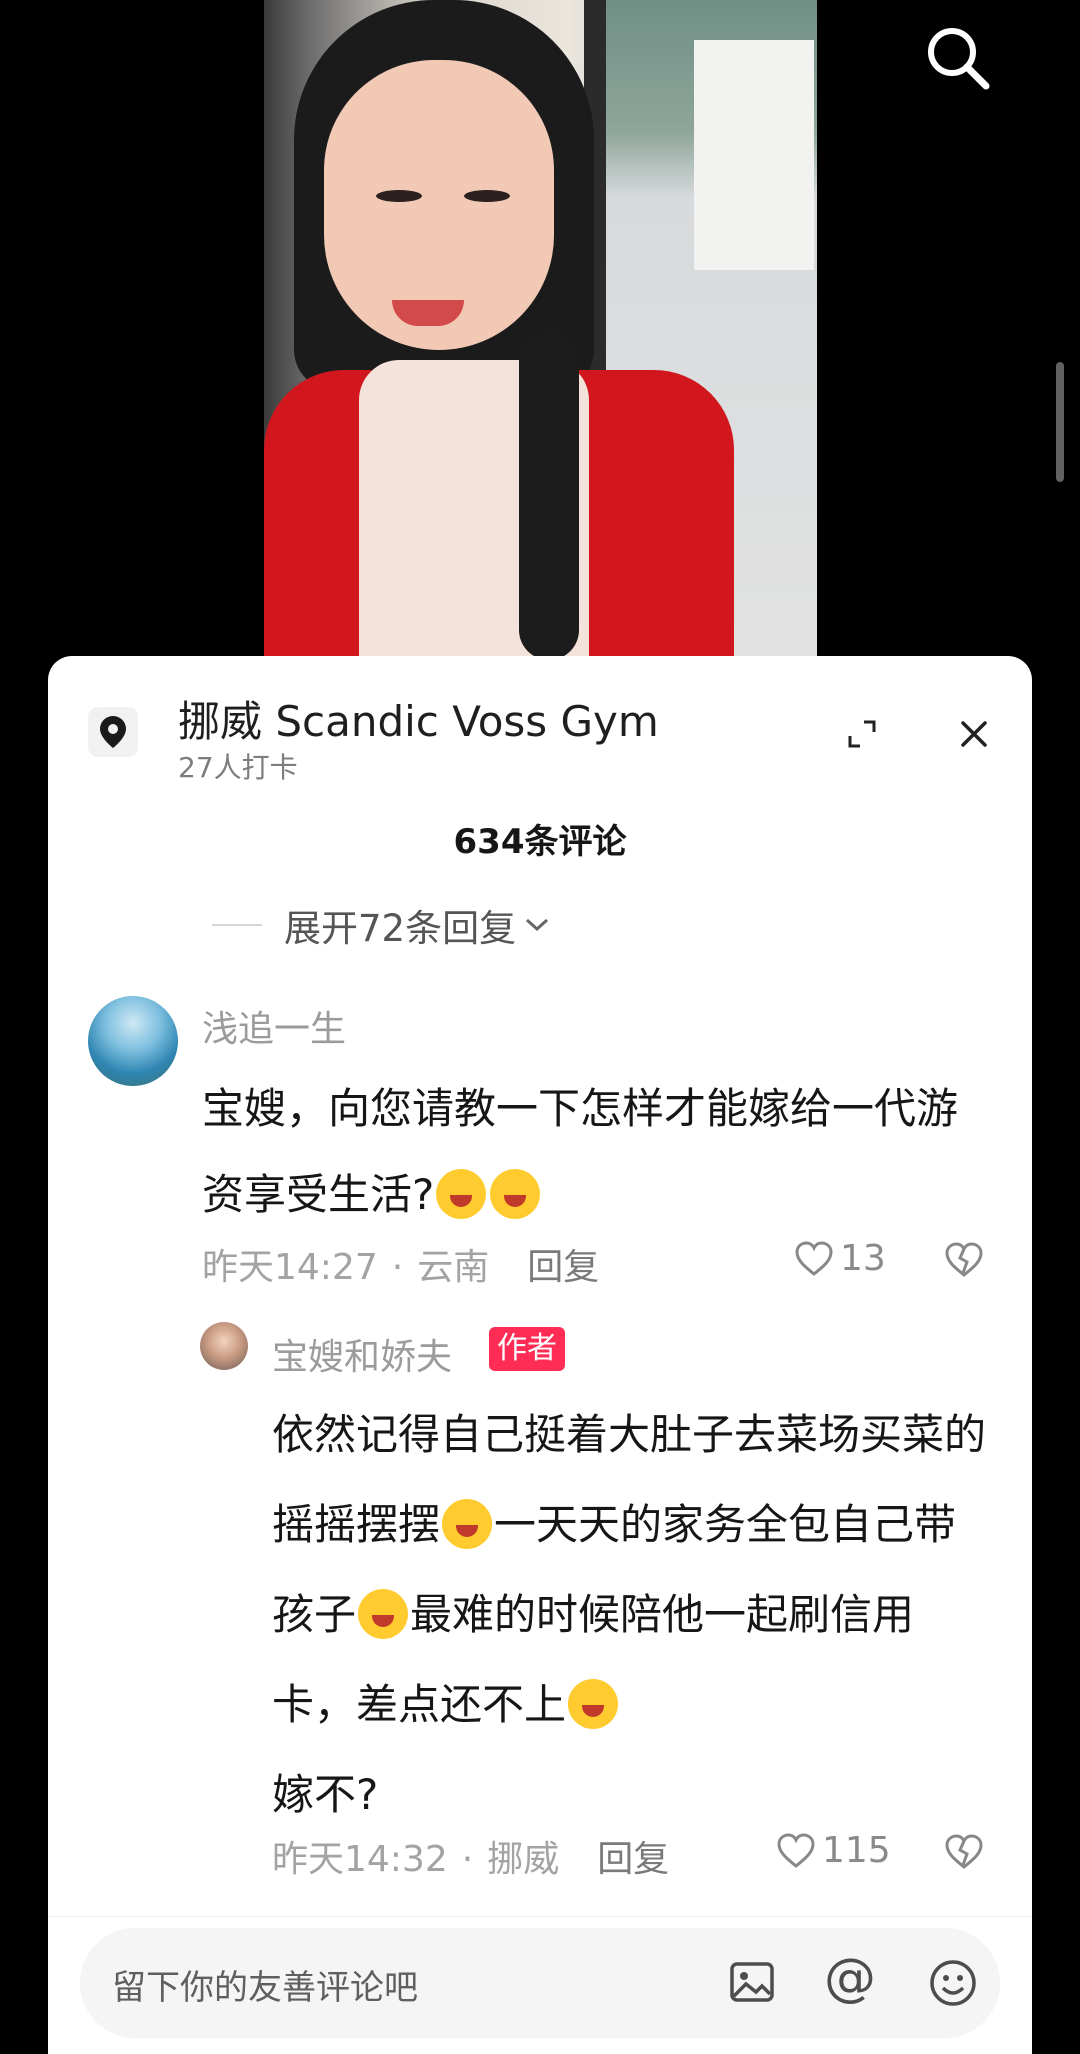 This screenshot has height=2054, width=1080. Describe the element at coordinates (453, 1267) in the screenshot. I see `comment-region: 云南` at that location.